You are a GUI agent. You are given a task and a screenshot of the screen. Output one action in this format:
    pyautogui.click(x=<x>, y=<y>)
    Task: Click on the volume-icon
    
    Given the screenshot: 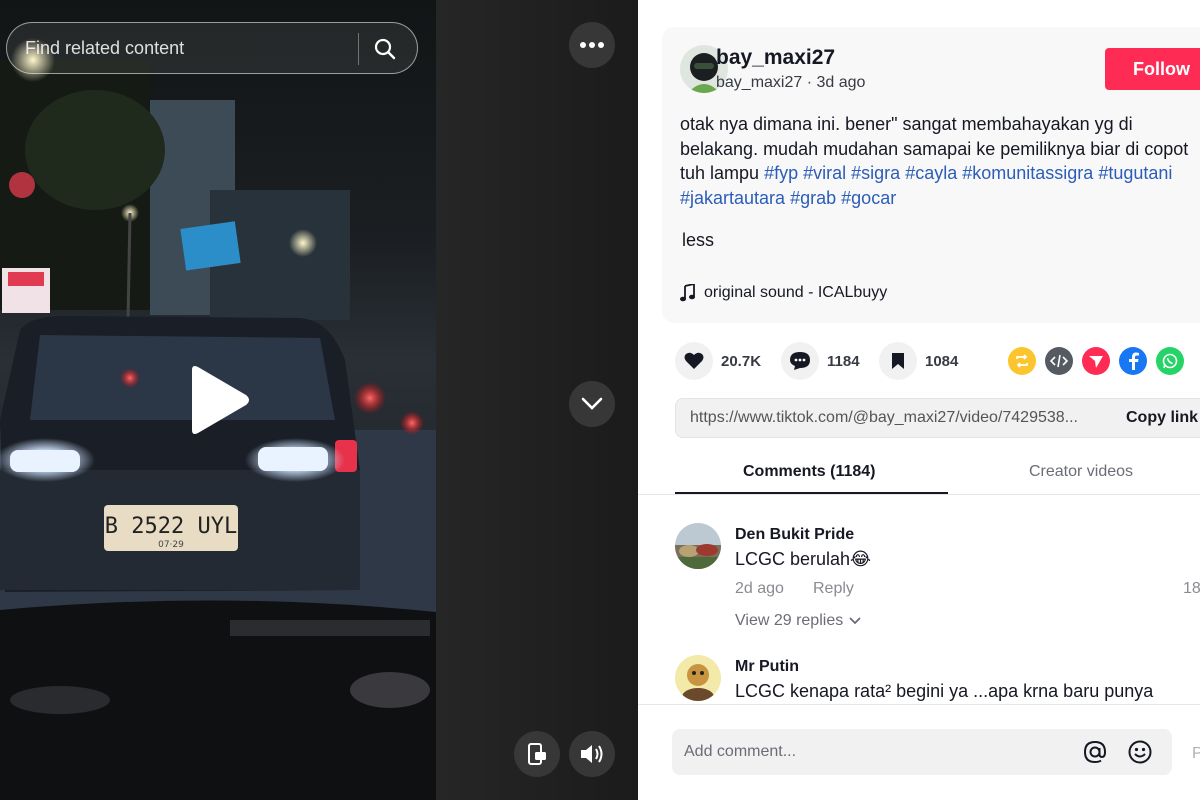 What is the action you would take?
    pyautogui.click(x=592, y=754)
    